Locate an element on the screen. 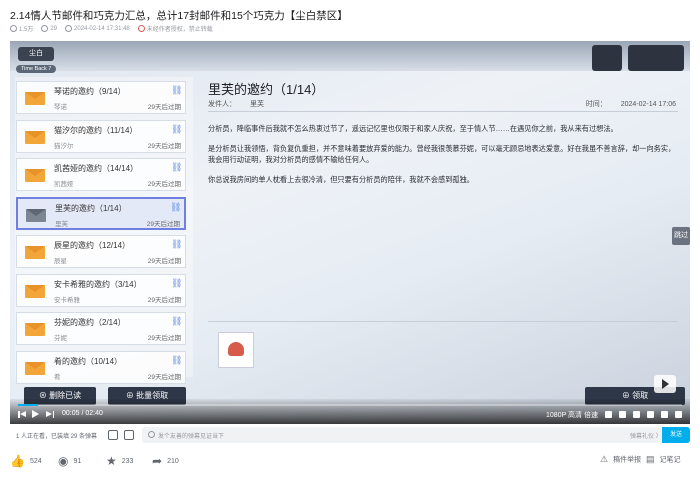  quality-selector: 1080P 高清 is located at coordinates (564, 415).